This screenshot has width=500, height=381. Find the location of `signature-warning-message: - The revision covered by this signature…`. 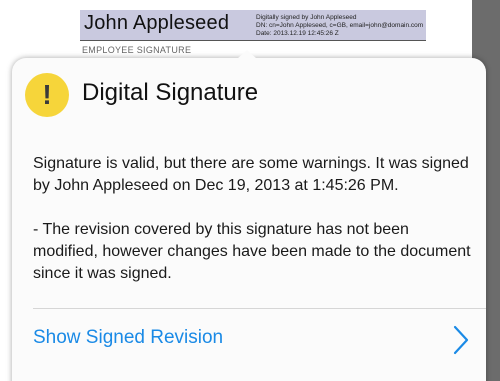

signature-warning-message: - The revision covered by this signature… is located at coordinates (252, 251).